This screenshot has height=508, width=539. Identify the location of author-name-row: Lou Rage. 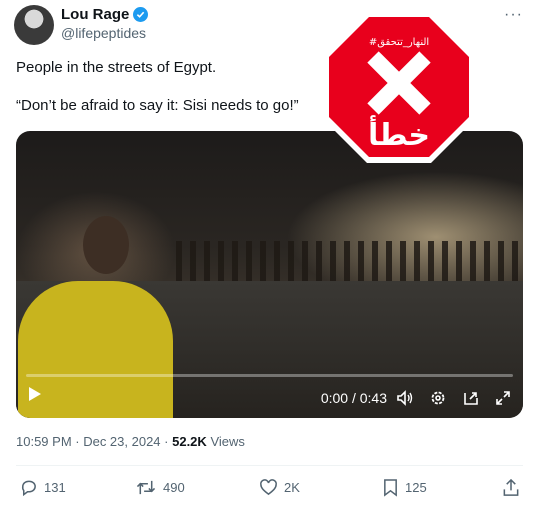
(105, 14).